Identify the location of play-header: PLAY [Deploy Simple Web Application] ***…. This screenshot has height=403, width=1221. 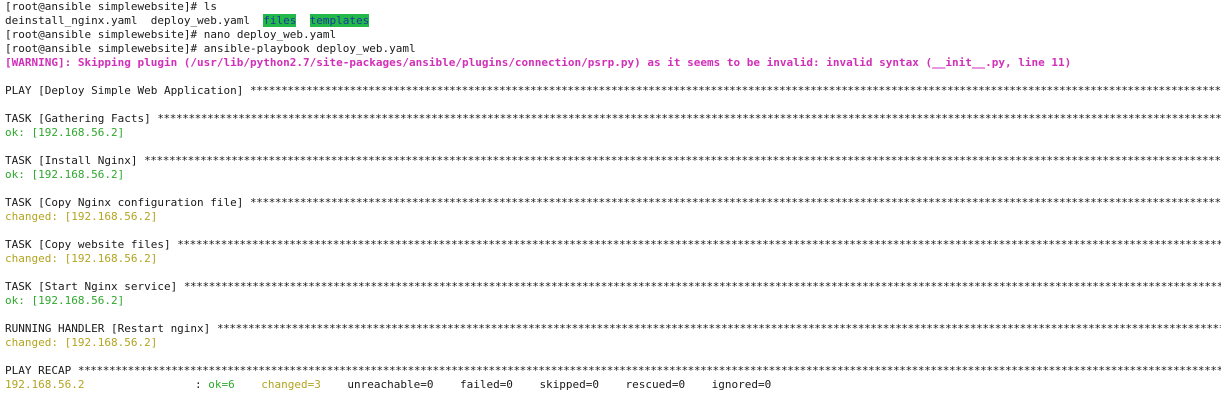
(613, 90).